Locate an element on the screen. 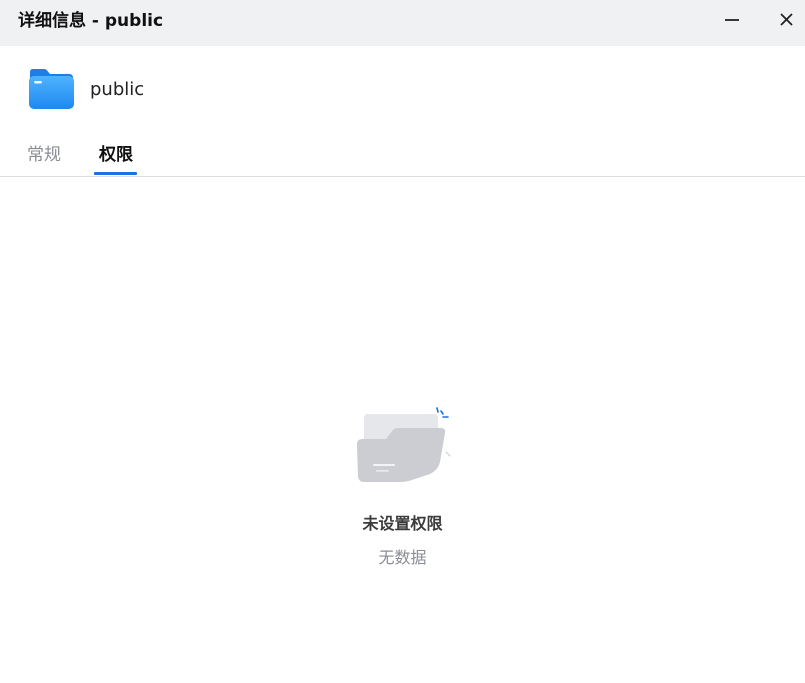  tab-bar: 常规 权限 is located at coordinates (402, 156).